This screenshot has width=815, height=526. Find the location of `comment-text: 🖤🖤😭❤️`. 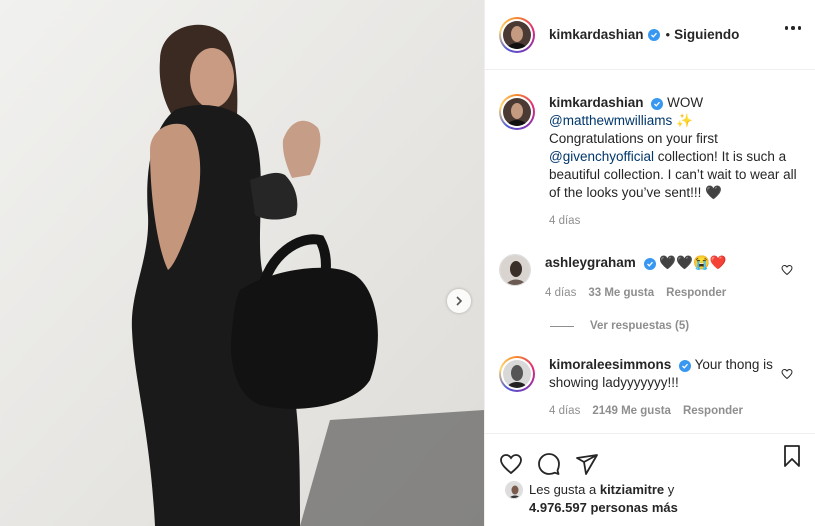

comment-text: 🖤🖤😭❤️ is located at coordinates (693, 262).